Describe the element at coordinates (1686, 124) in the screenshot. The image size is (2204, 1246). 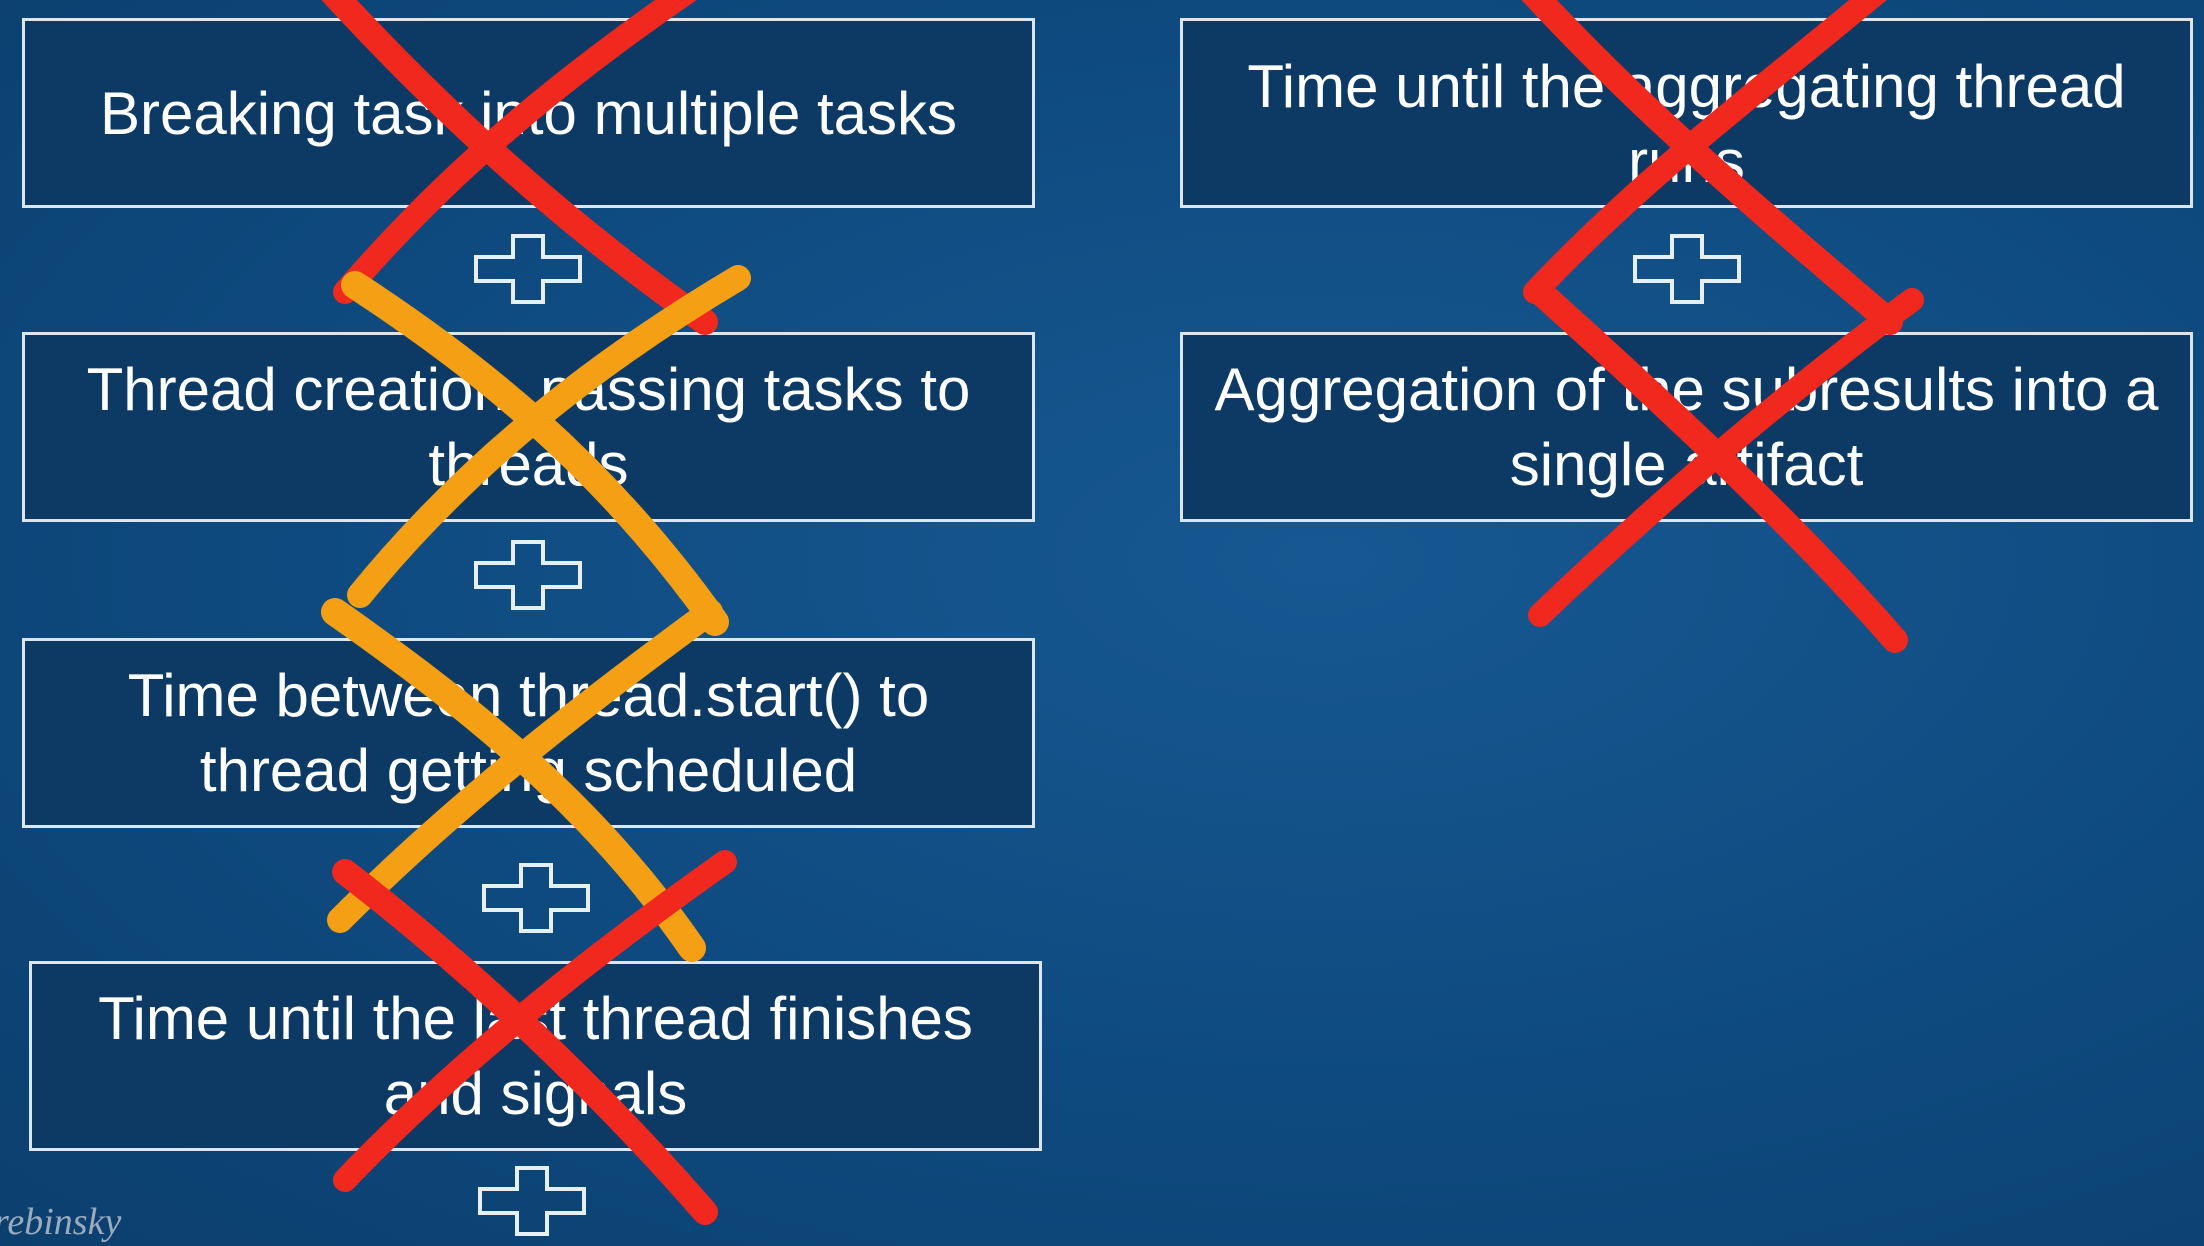
I see `box-label: Time until the aggregating thread runs` at that location.